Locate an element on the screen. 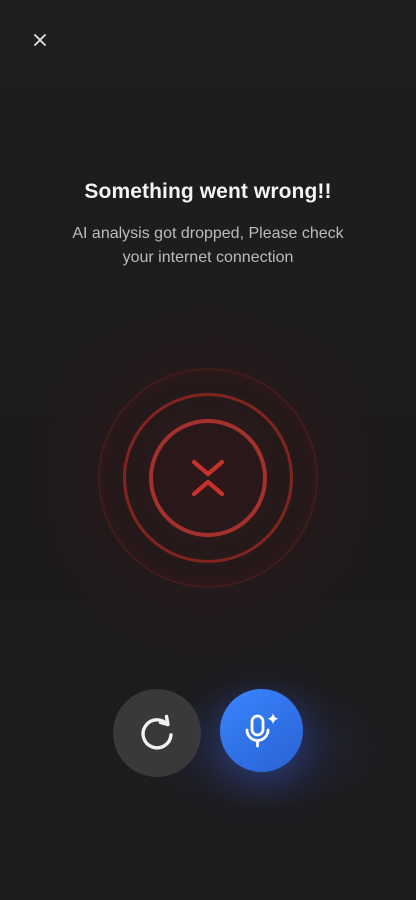 The width and height of the screenshot is (416, 900). error-graphic is located at coordinates (208, 478).